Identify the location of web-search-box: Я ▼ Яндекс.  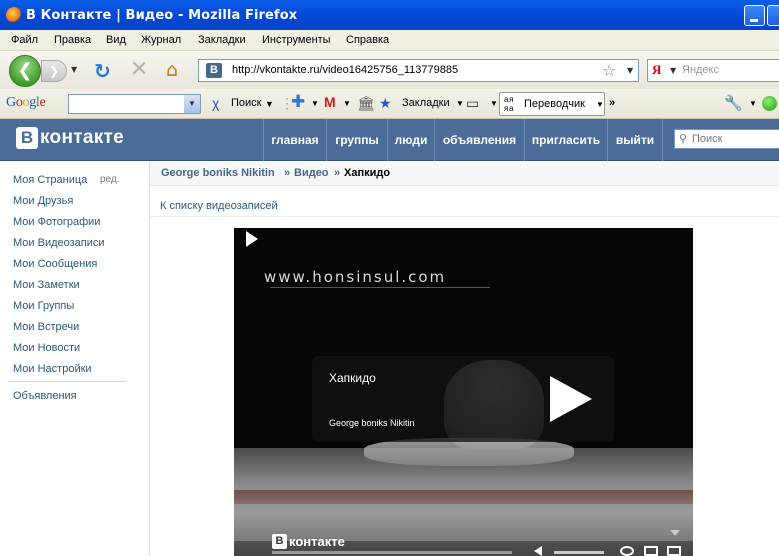
(713, 70).